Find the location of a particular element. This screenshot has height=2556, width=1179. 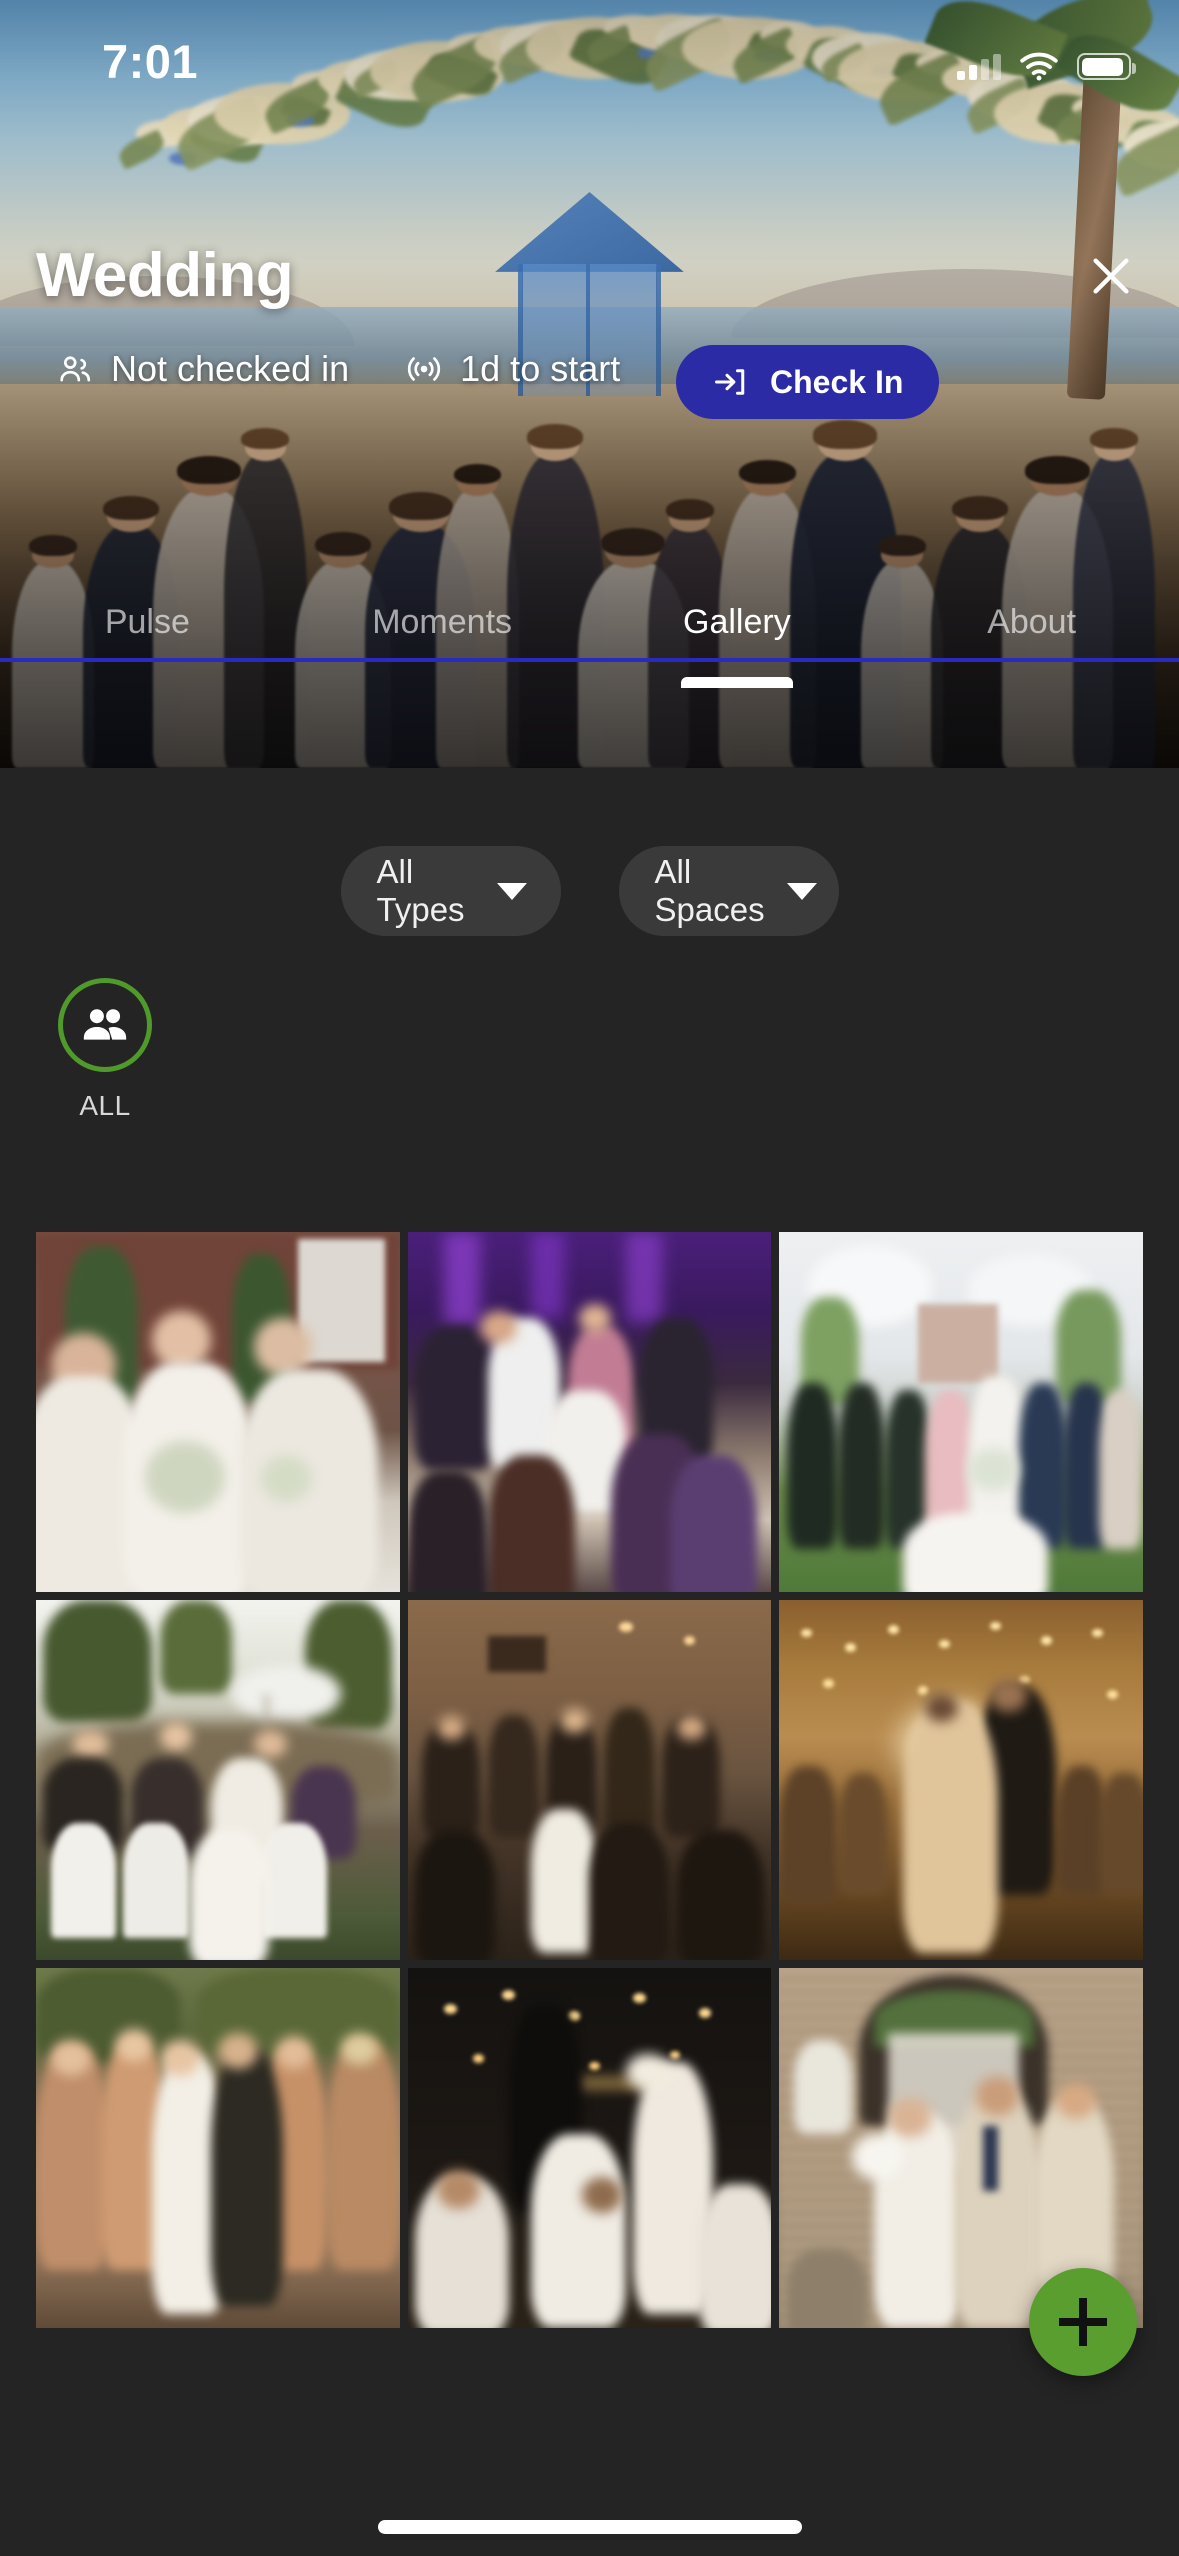

section-tabs: Pulse Moments Gallery About is located at coordinates (589, 622).